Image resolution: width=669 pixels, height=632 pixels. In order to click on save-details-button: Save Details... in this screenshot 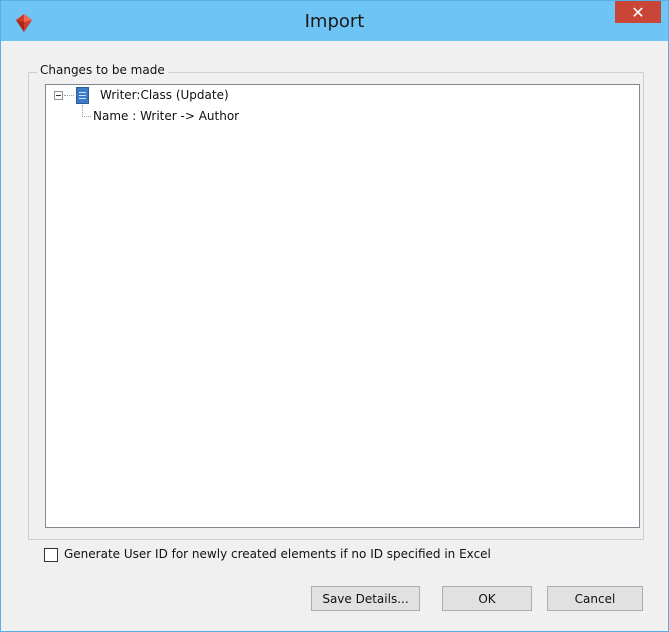, I will do `click(365, 598)`.